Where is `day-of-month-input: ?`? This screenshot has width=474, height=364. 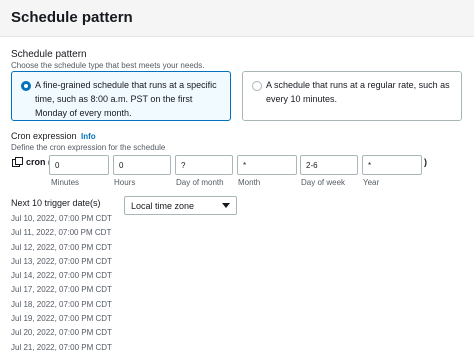
day-of-month-input: ? is located at coordinates (204, 165).